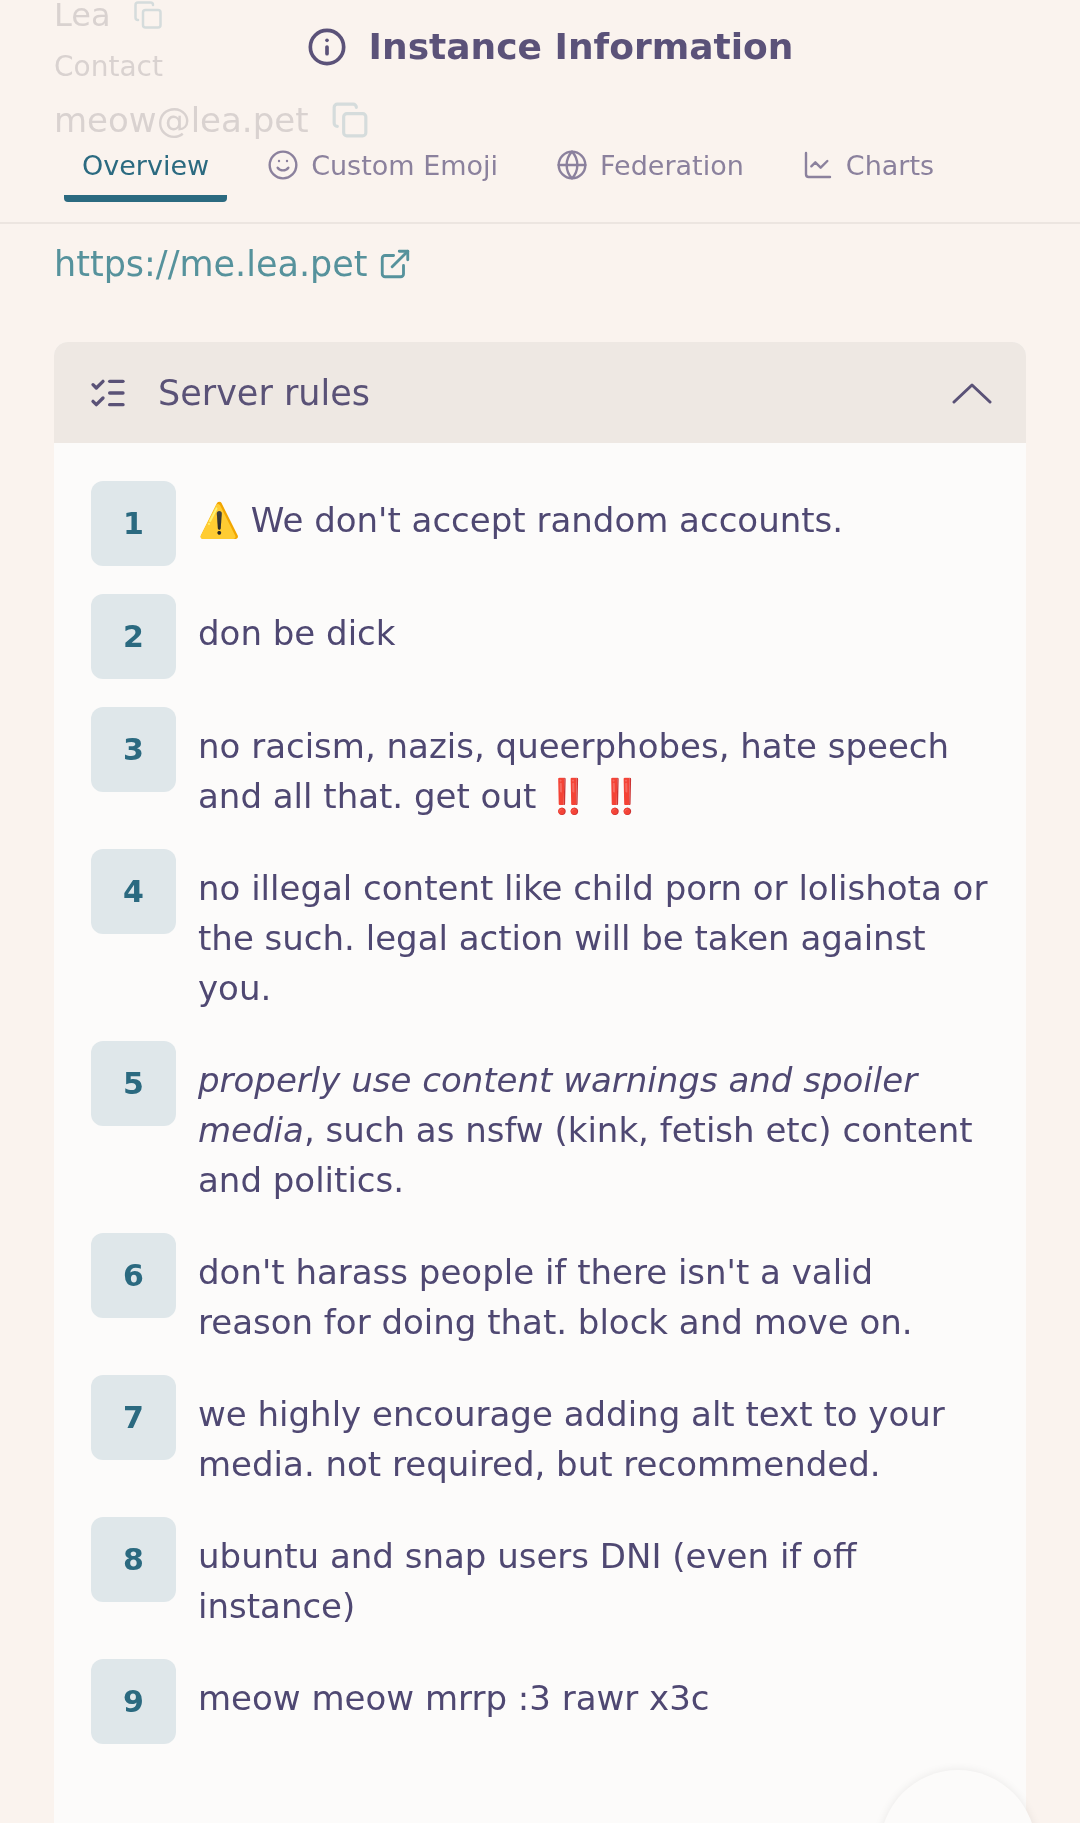 Image resolution: width=1080 pixels, height=1823 pixels. I want to click on rule-number: 7, so click(133, 1417).